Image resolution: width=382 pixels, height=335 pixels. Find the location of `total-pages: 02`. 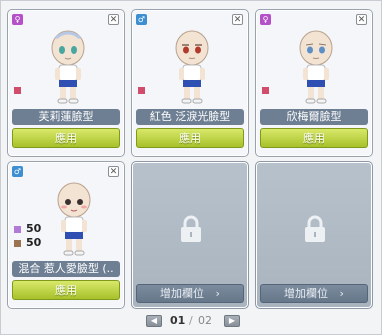

total-pages: 02 is located at coordinates (205, 320).